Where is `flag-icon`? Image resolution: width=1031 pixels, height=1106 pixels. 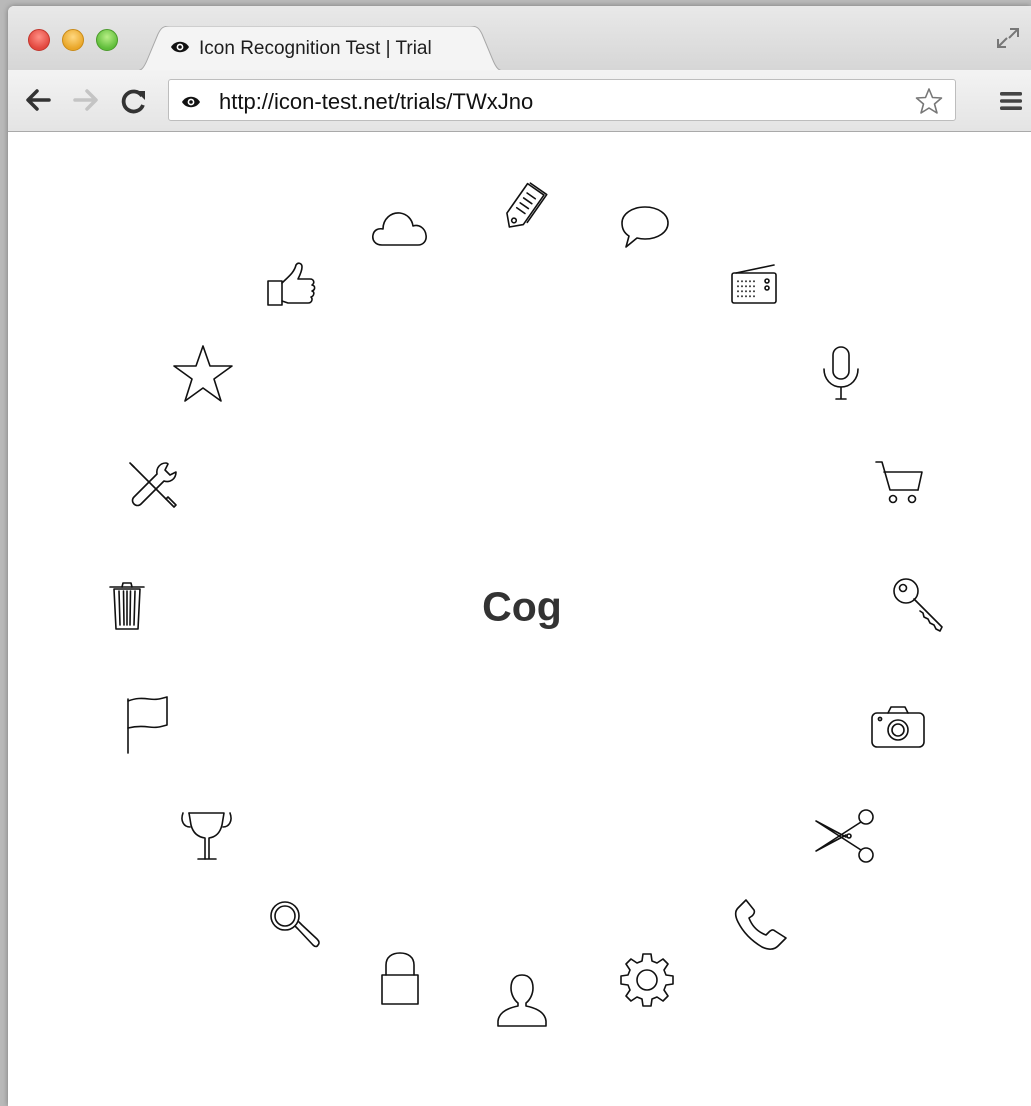 flag-icon is located at coordinates (151, 724).